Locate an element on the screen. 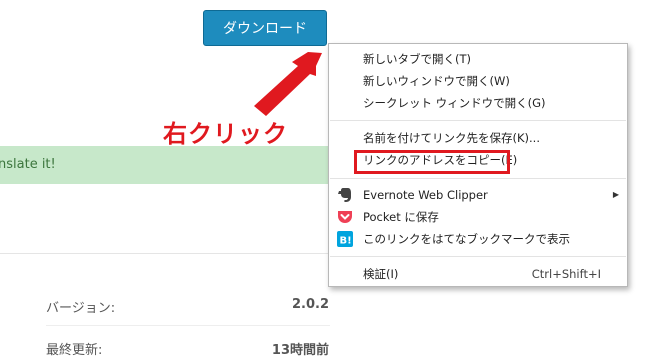 This screenshot has height=358, width=656. menu-item-hatena-bookmark: B! このリンクをはてなブックマークで表示 is located at coordinates (478, 239).